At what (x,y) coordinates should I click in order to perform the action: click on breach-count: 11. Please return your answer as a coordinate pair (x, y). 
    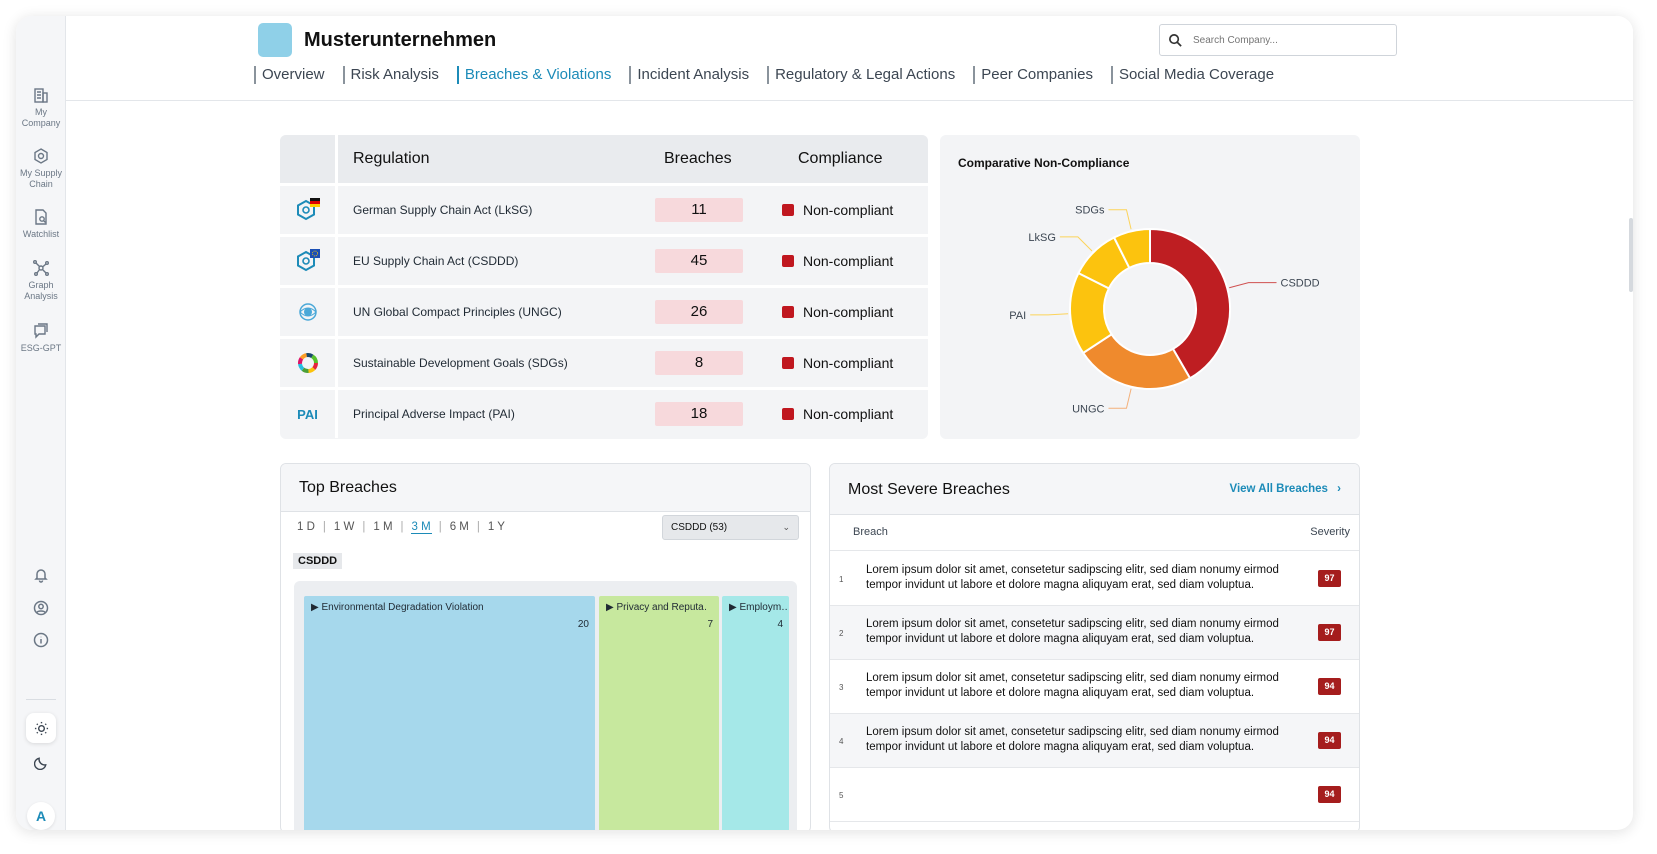
    Looking at the image, I should click on (699, 210).